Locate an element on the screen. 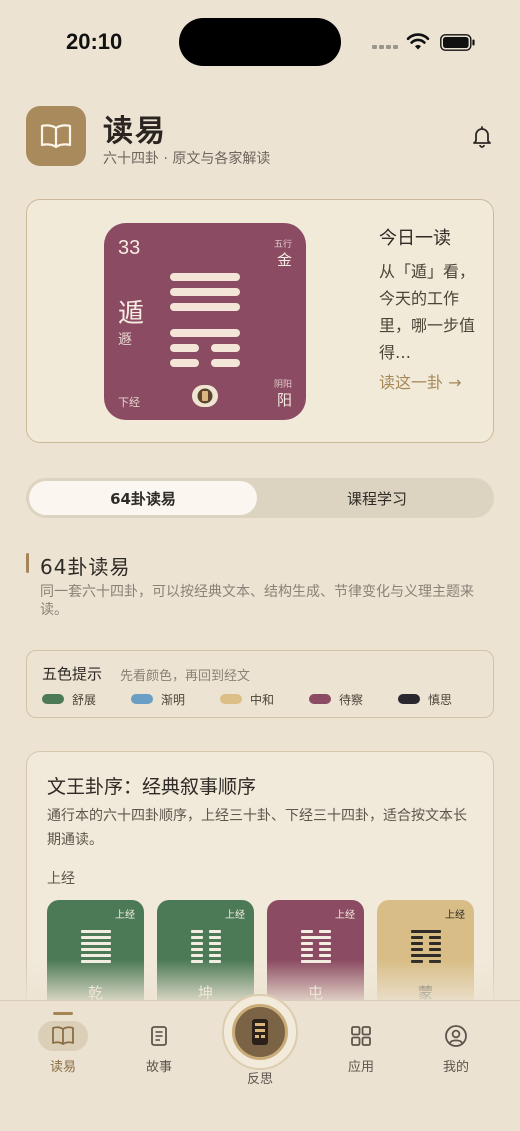 The width and height of the screenshot is (520, 1131). sequence-subheading: 上经 is located at coordinates (61, 879).